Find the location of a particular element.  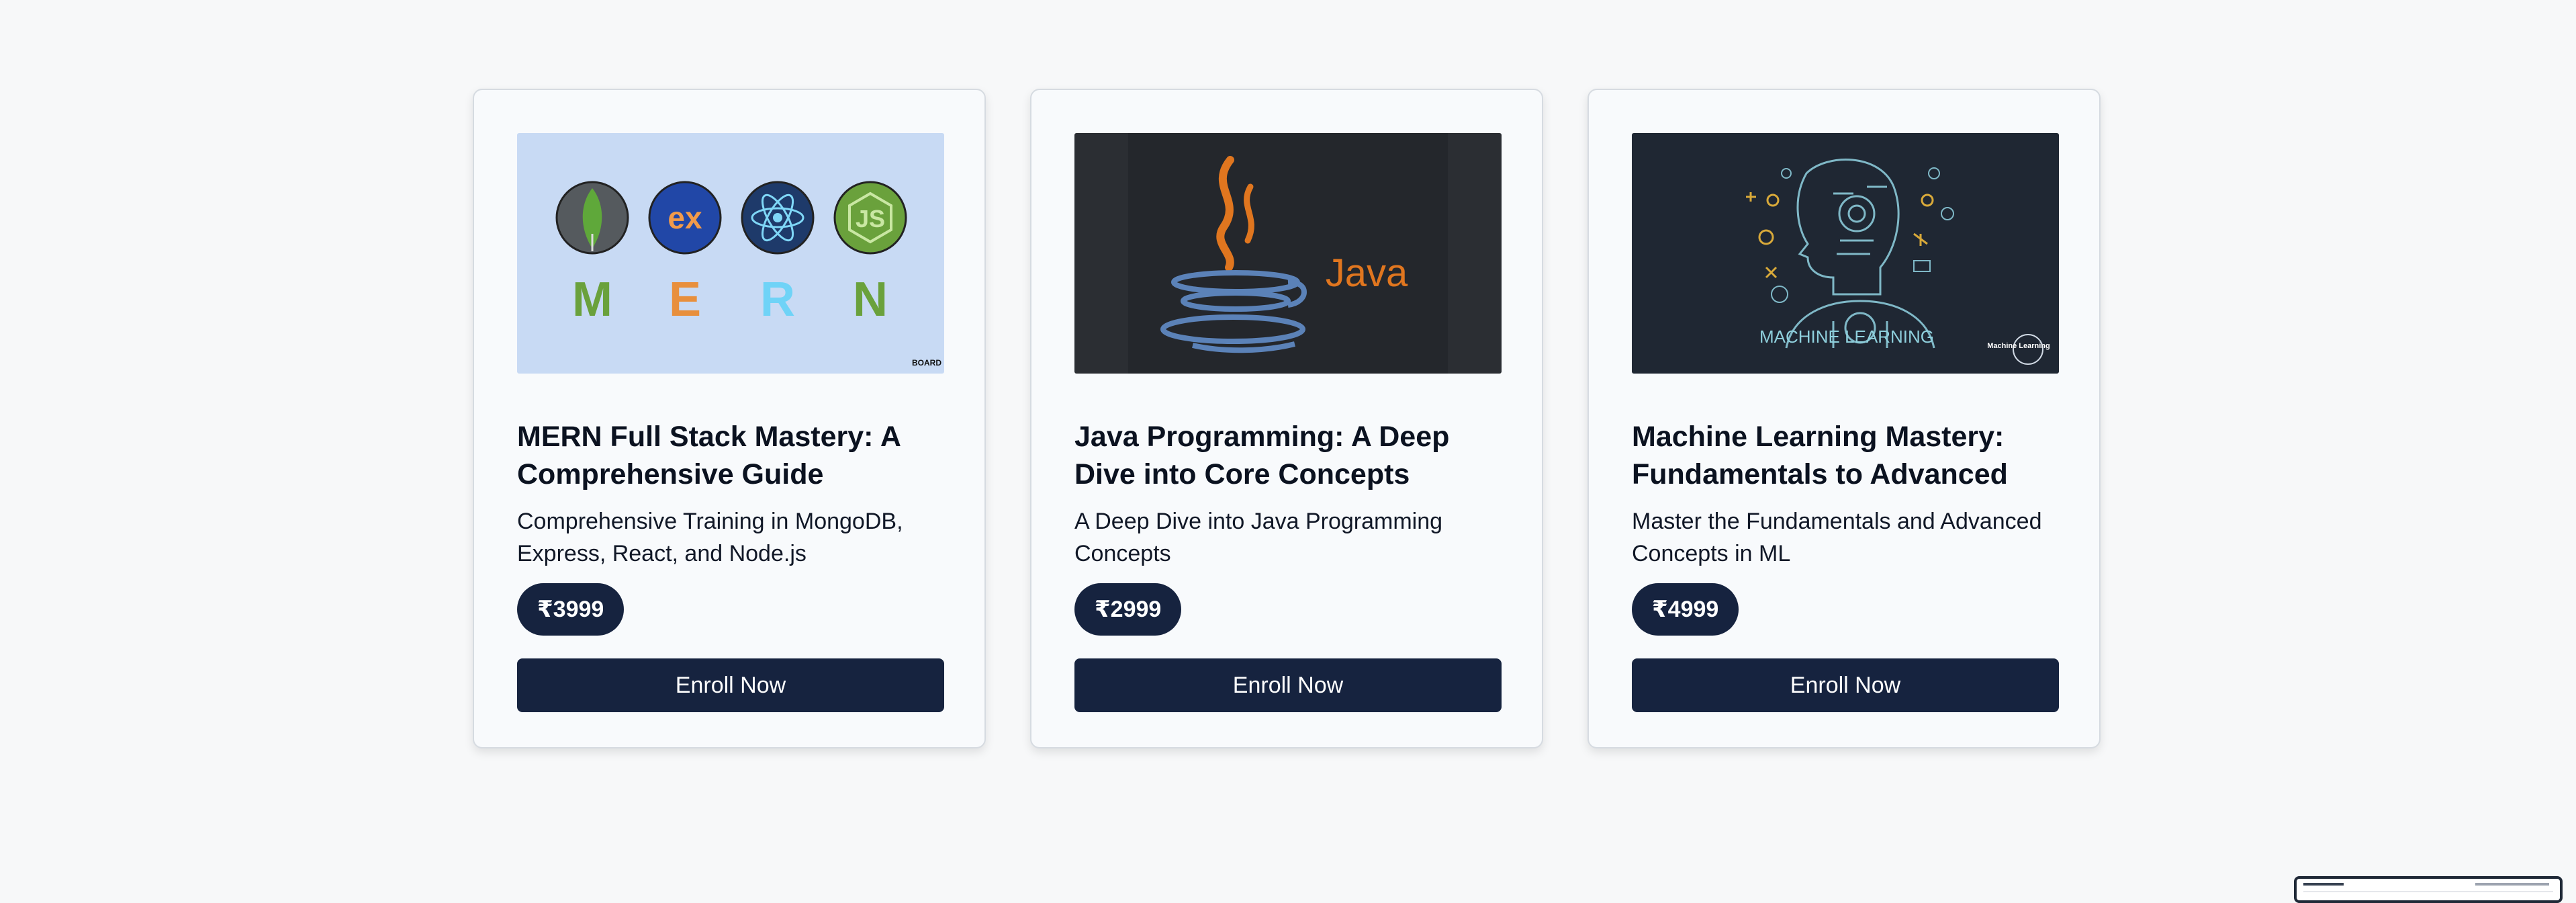

ml-caption: MACHINE LEARNING is located at coordinates (1846, 337).